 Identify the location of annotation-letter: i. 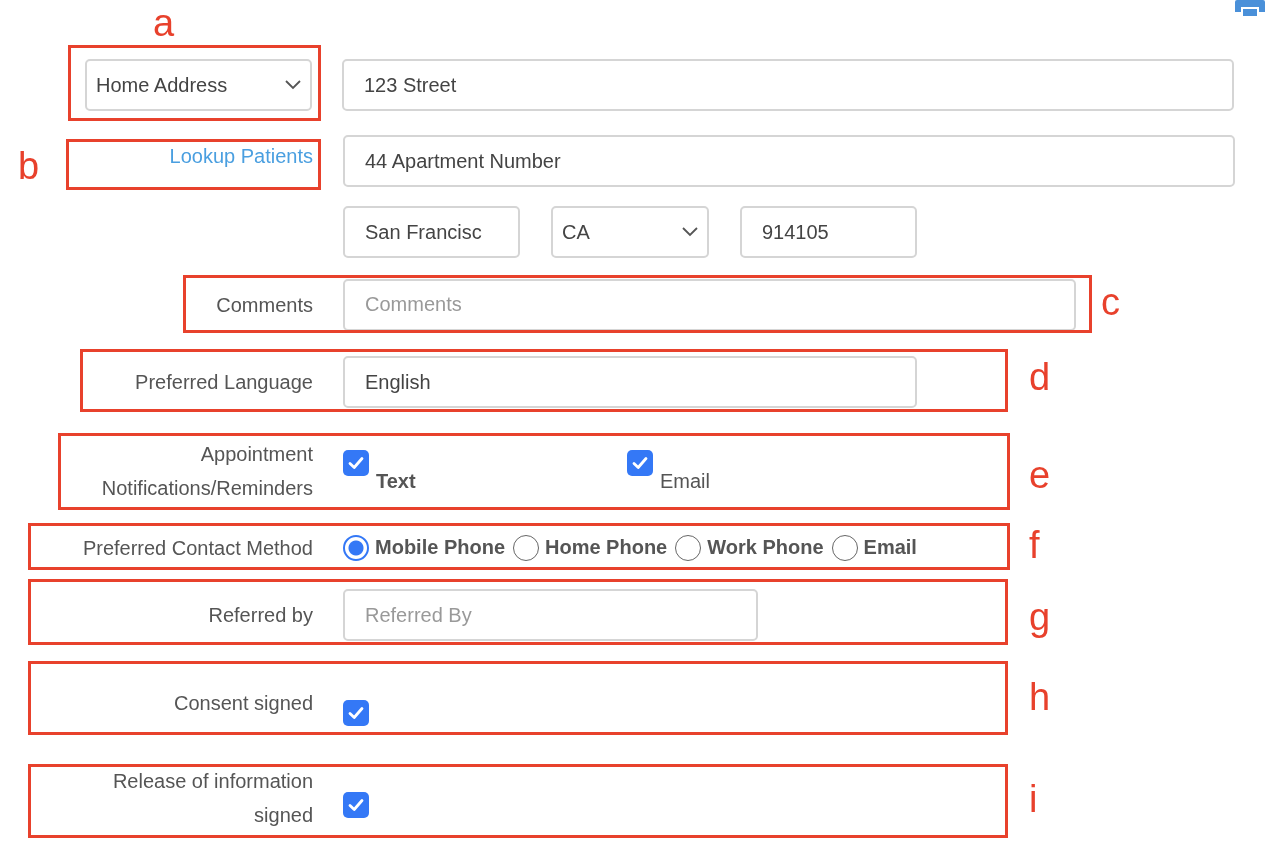
(1033, 799).